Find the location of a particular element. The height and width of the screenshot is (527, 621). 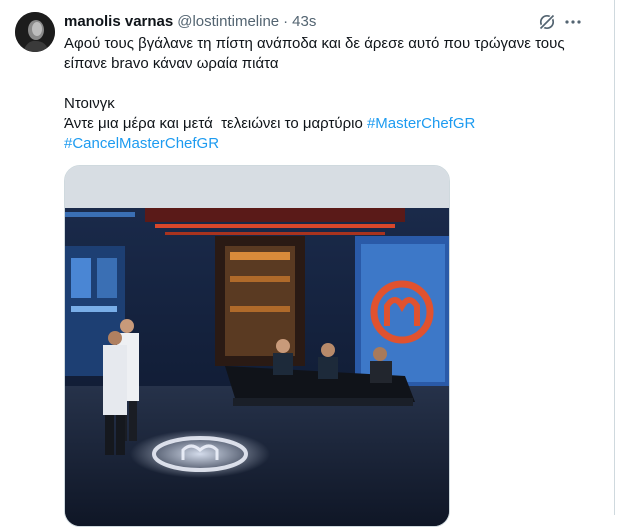

display-name: manolis varnas is located at coordinates (118, 21).